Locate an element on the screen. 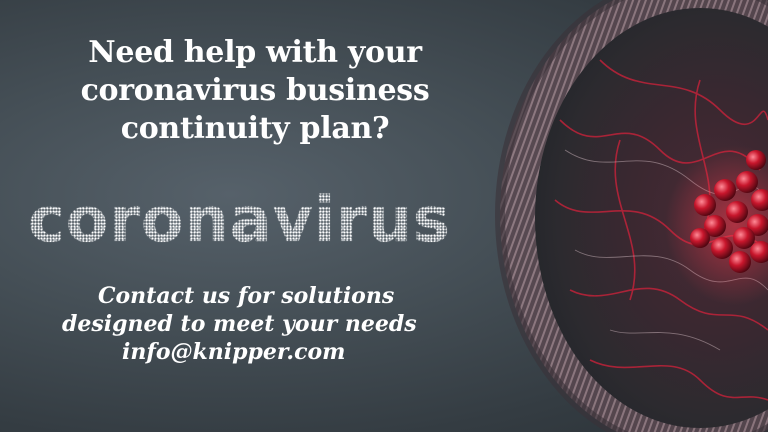 This screenshot has height=432, width=768. coronavirus-word-art: coronavirus is located at coordinates (263, 220).